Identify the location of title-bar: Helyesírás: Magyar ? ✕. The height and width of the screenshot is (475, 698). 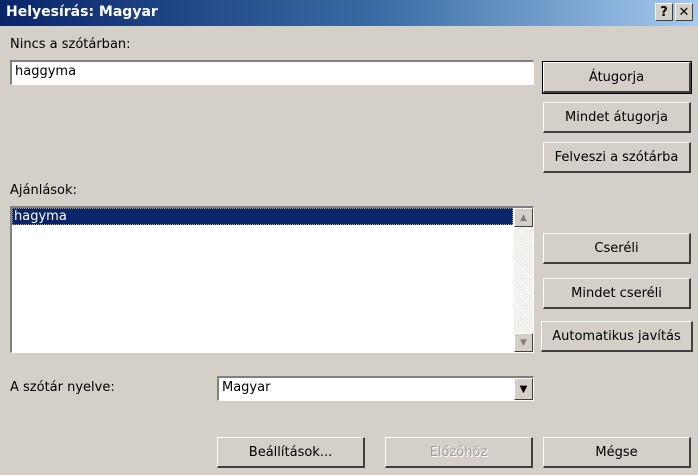
(349, 13).